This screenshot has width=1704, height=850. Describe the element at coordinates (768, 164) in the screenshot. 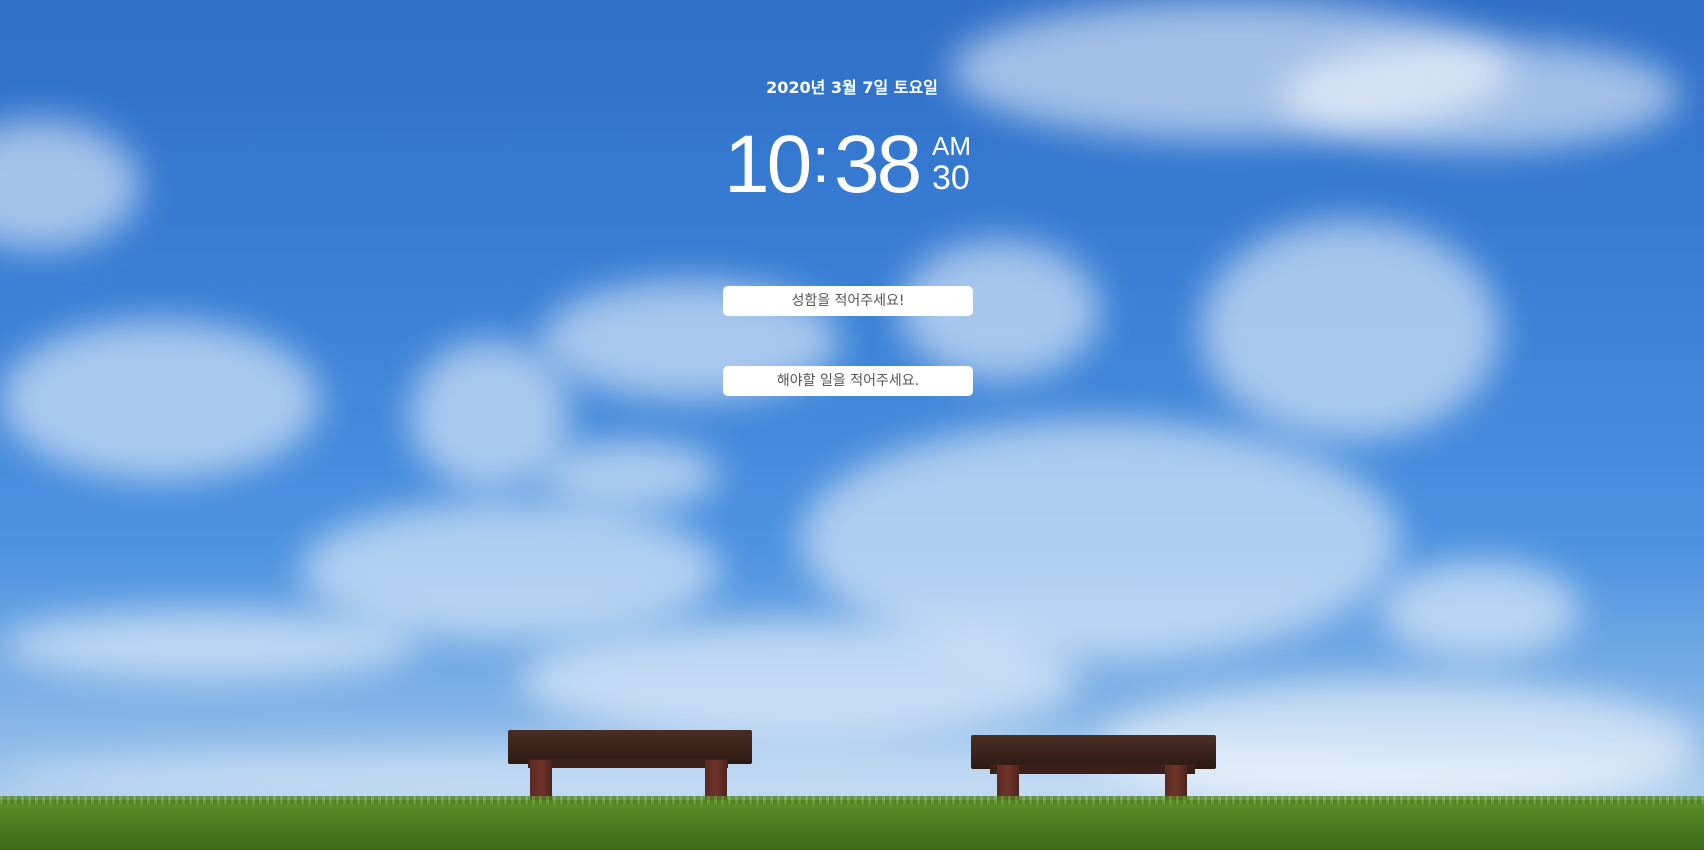

I see `clock-hours: 10` at that location.